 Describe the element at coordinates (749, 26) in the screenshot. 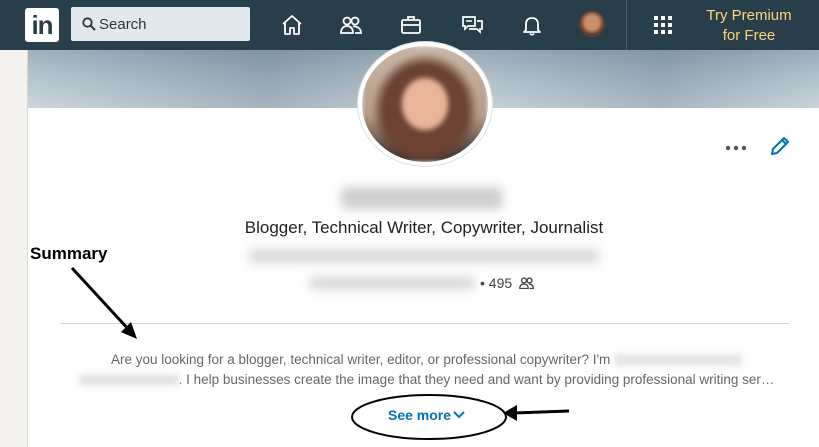

I see `try-premium-link: Try Premium for Free` at that location.